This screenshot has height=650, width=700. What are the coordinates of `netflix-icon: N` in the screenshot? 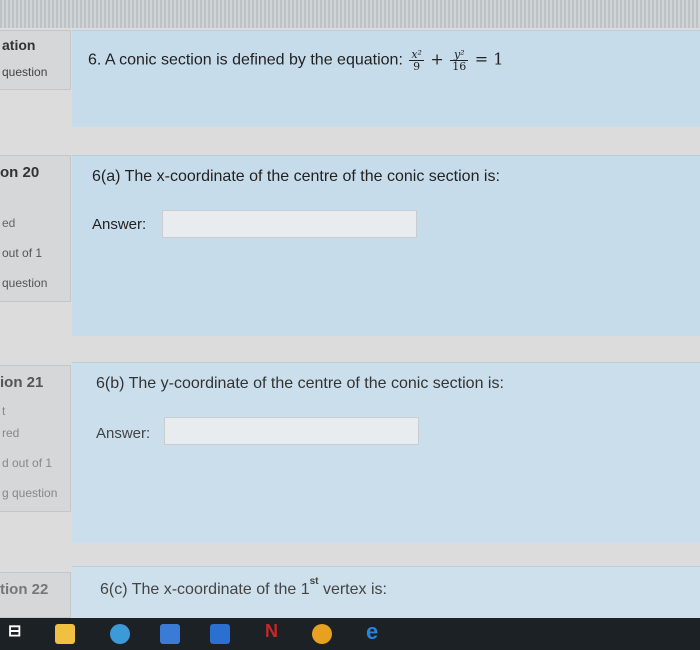 It's located at (271, 631).